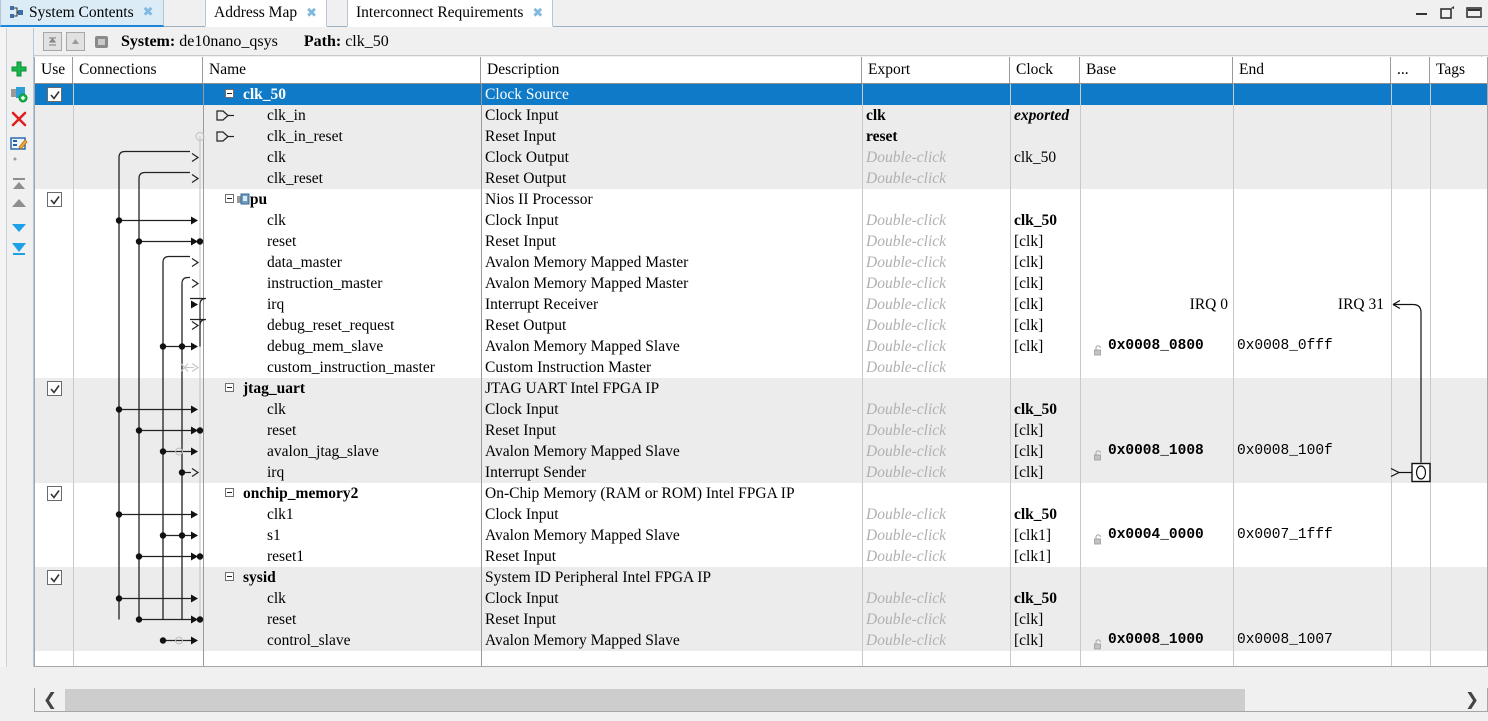  I want to click on cell-name: s1, so click(386, 535).